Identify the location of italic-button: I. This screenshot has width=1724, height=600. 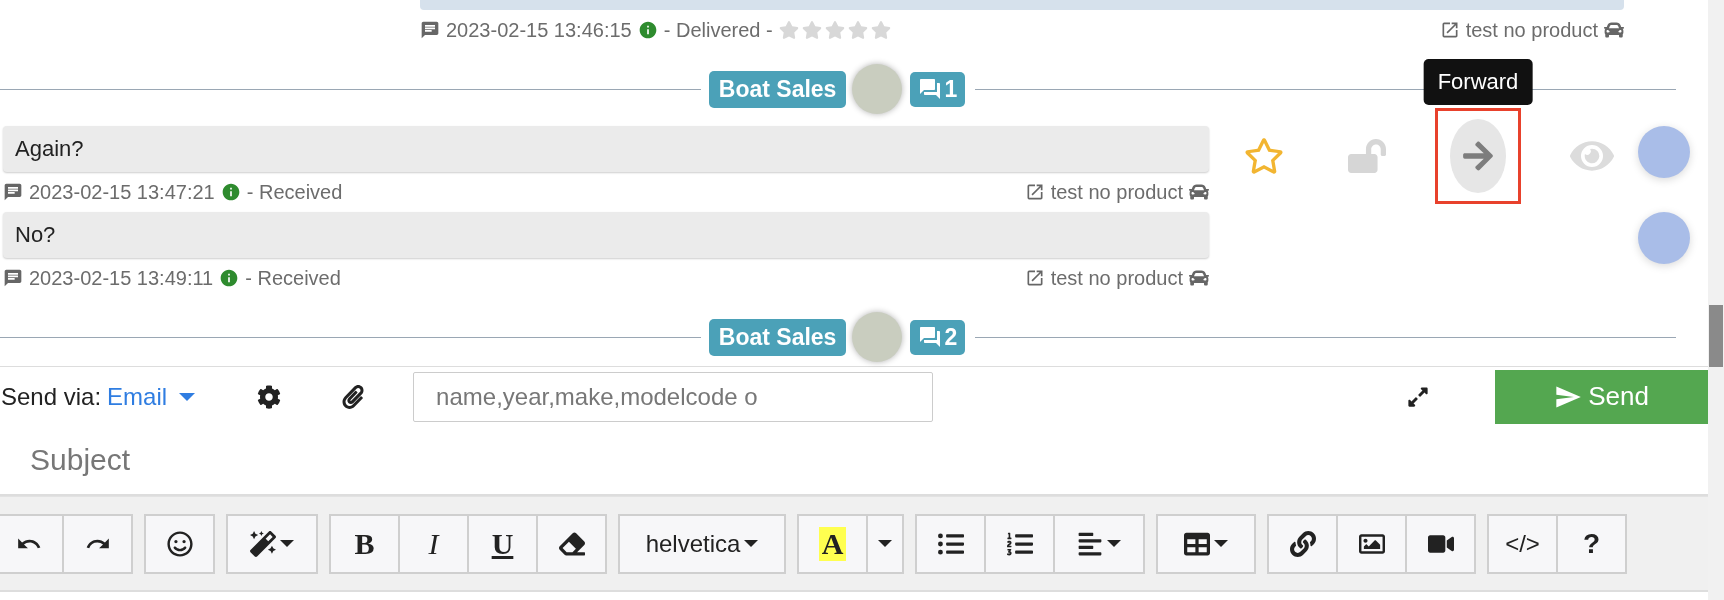
(433, 543).